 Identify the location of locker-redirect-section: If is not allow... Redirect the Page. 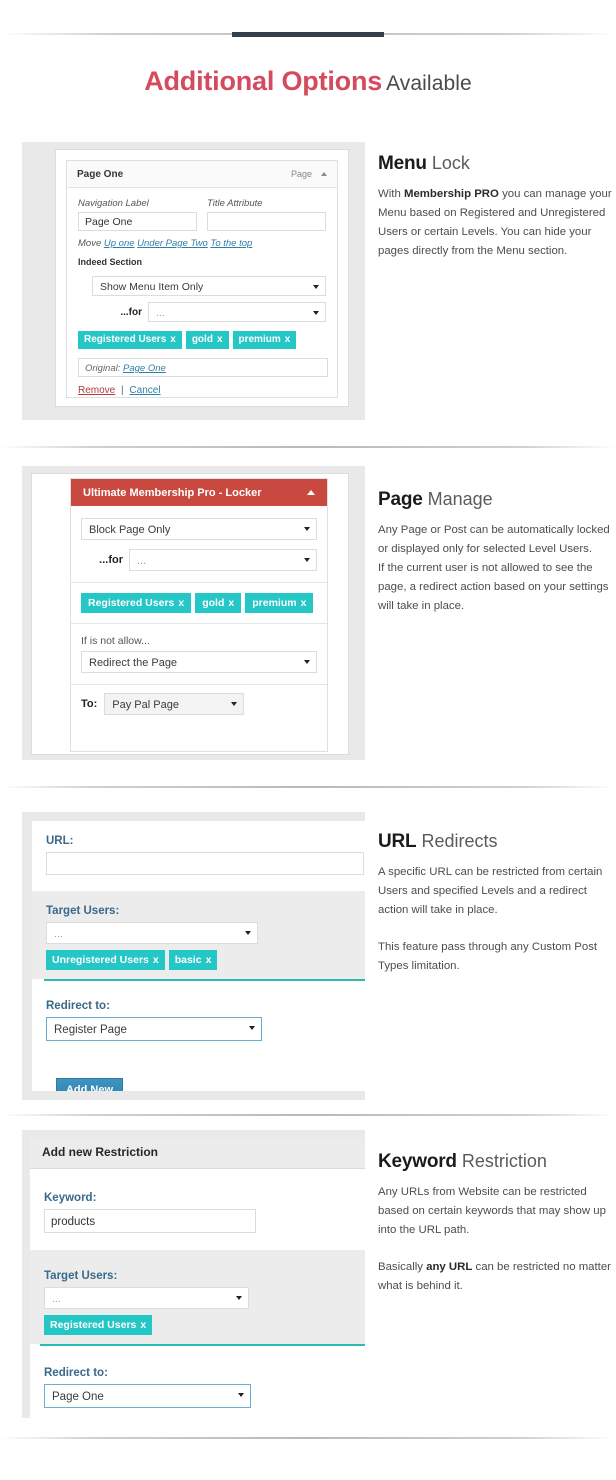
(199, 648).